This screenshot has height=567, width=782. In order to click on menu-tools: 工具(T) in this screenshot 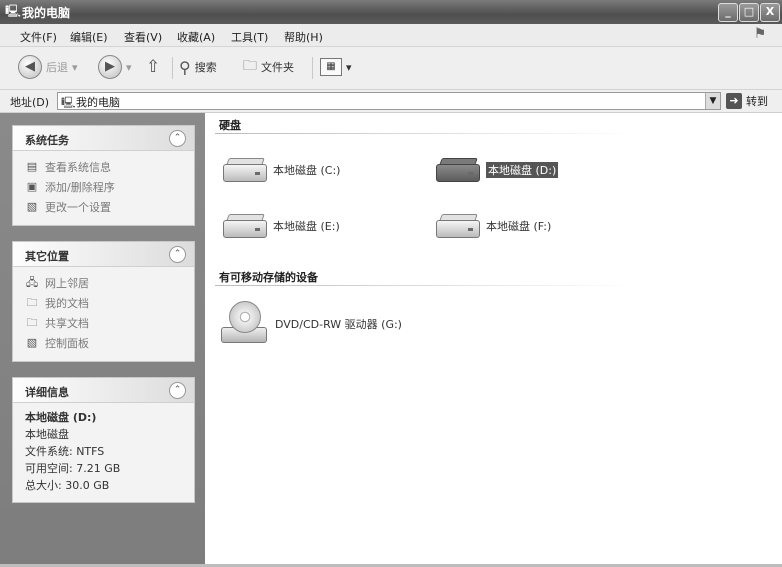, I will do `click(249, 37)`.